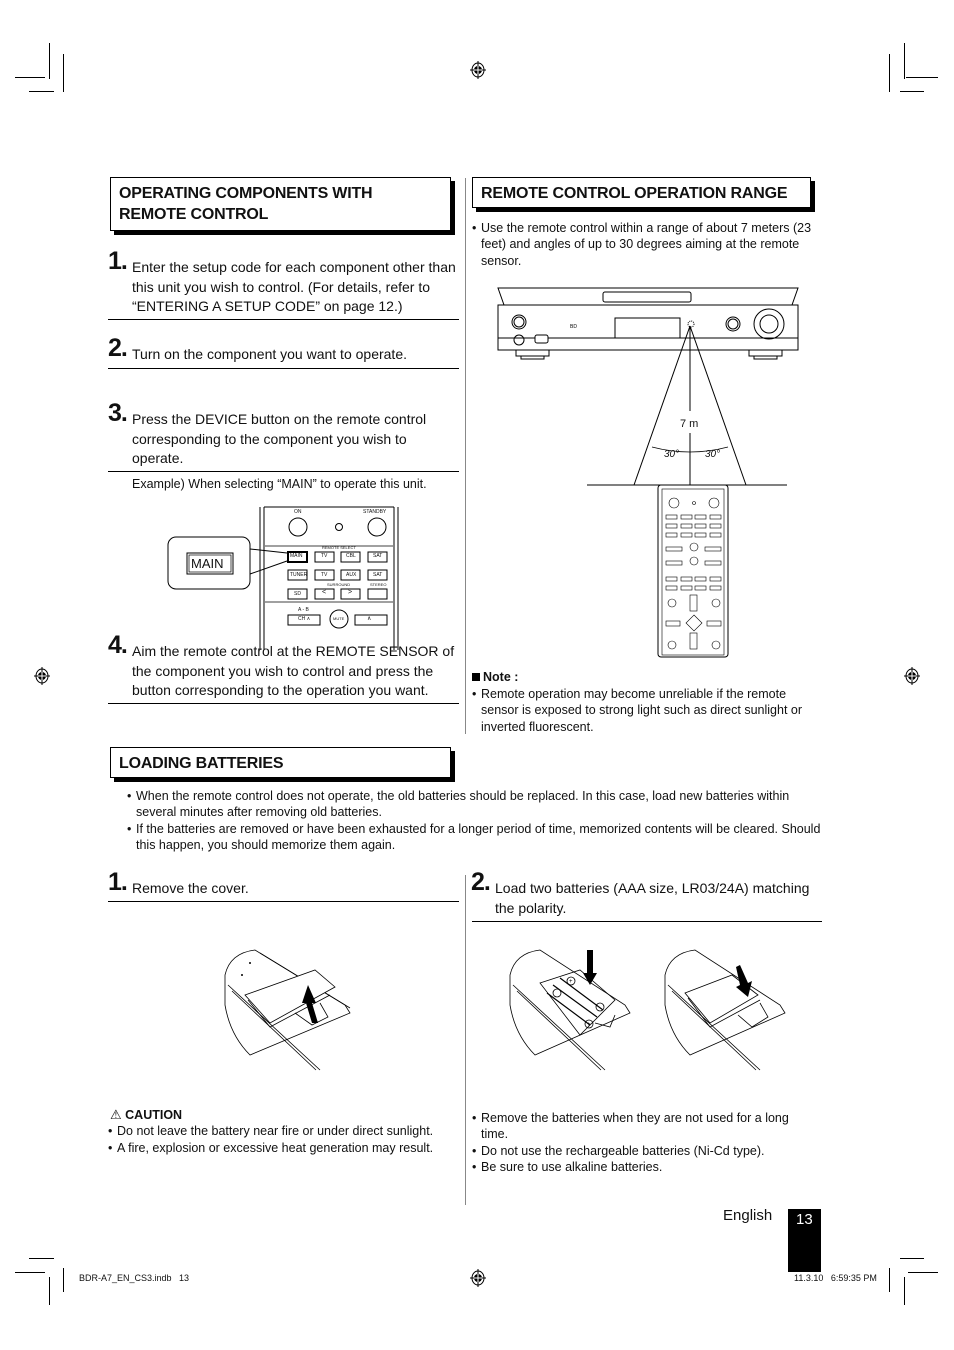 The image size is (954, 1350). What do you see at coordinates (190, 888) in the screenshot?
I see `step-text: Remove the cover.` at bounding box center [190, 888].